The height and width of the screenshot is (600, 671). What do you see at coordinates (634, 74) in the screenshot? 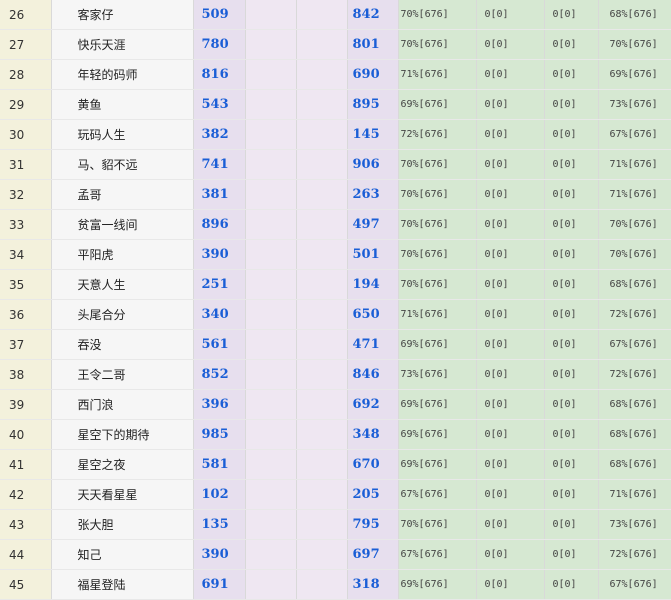
I see `stat-4: 69%[676]` at bounding box center [634, 74].